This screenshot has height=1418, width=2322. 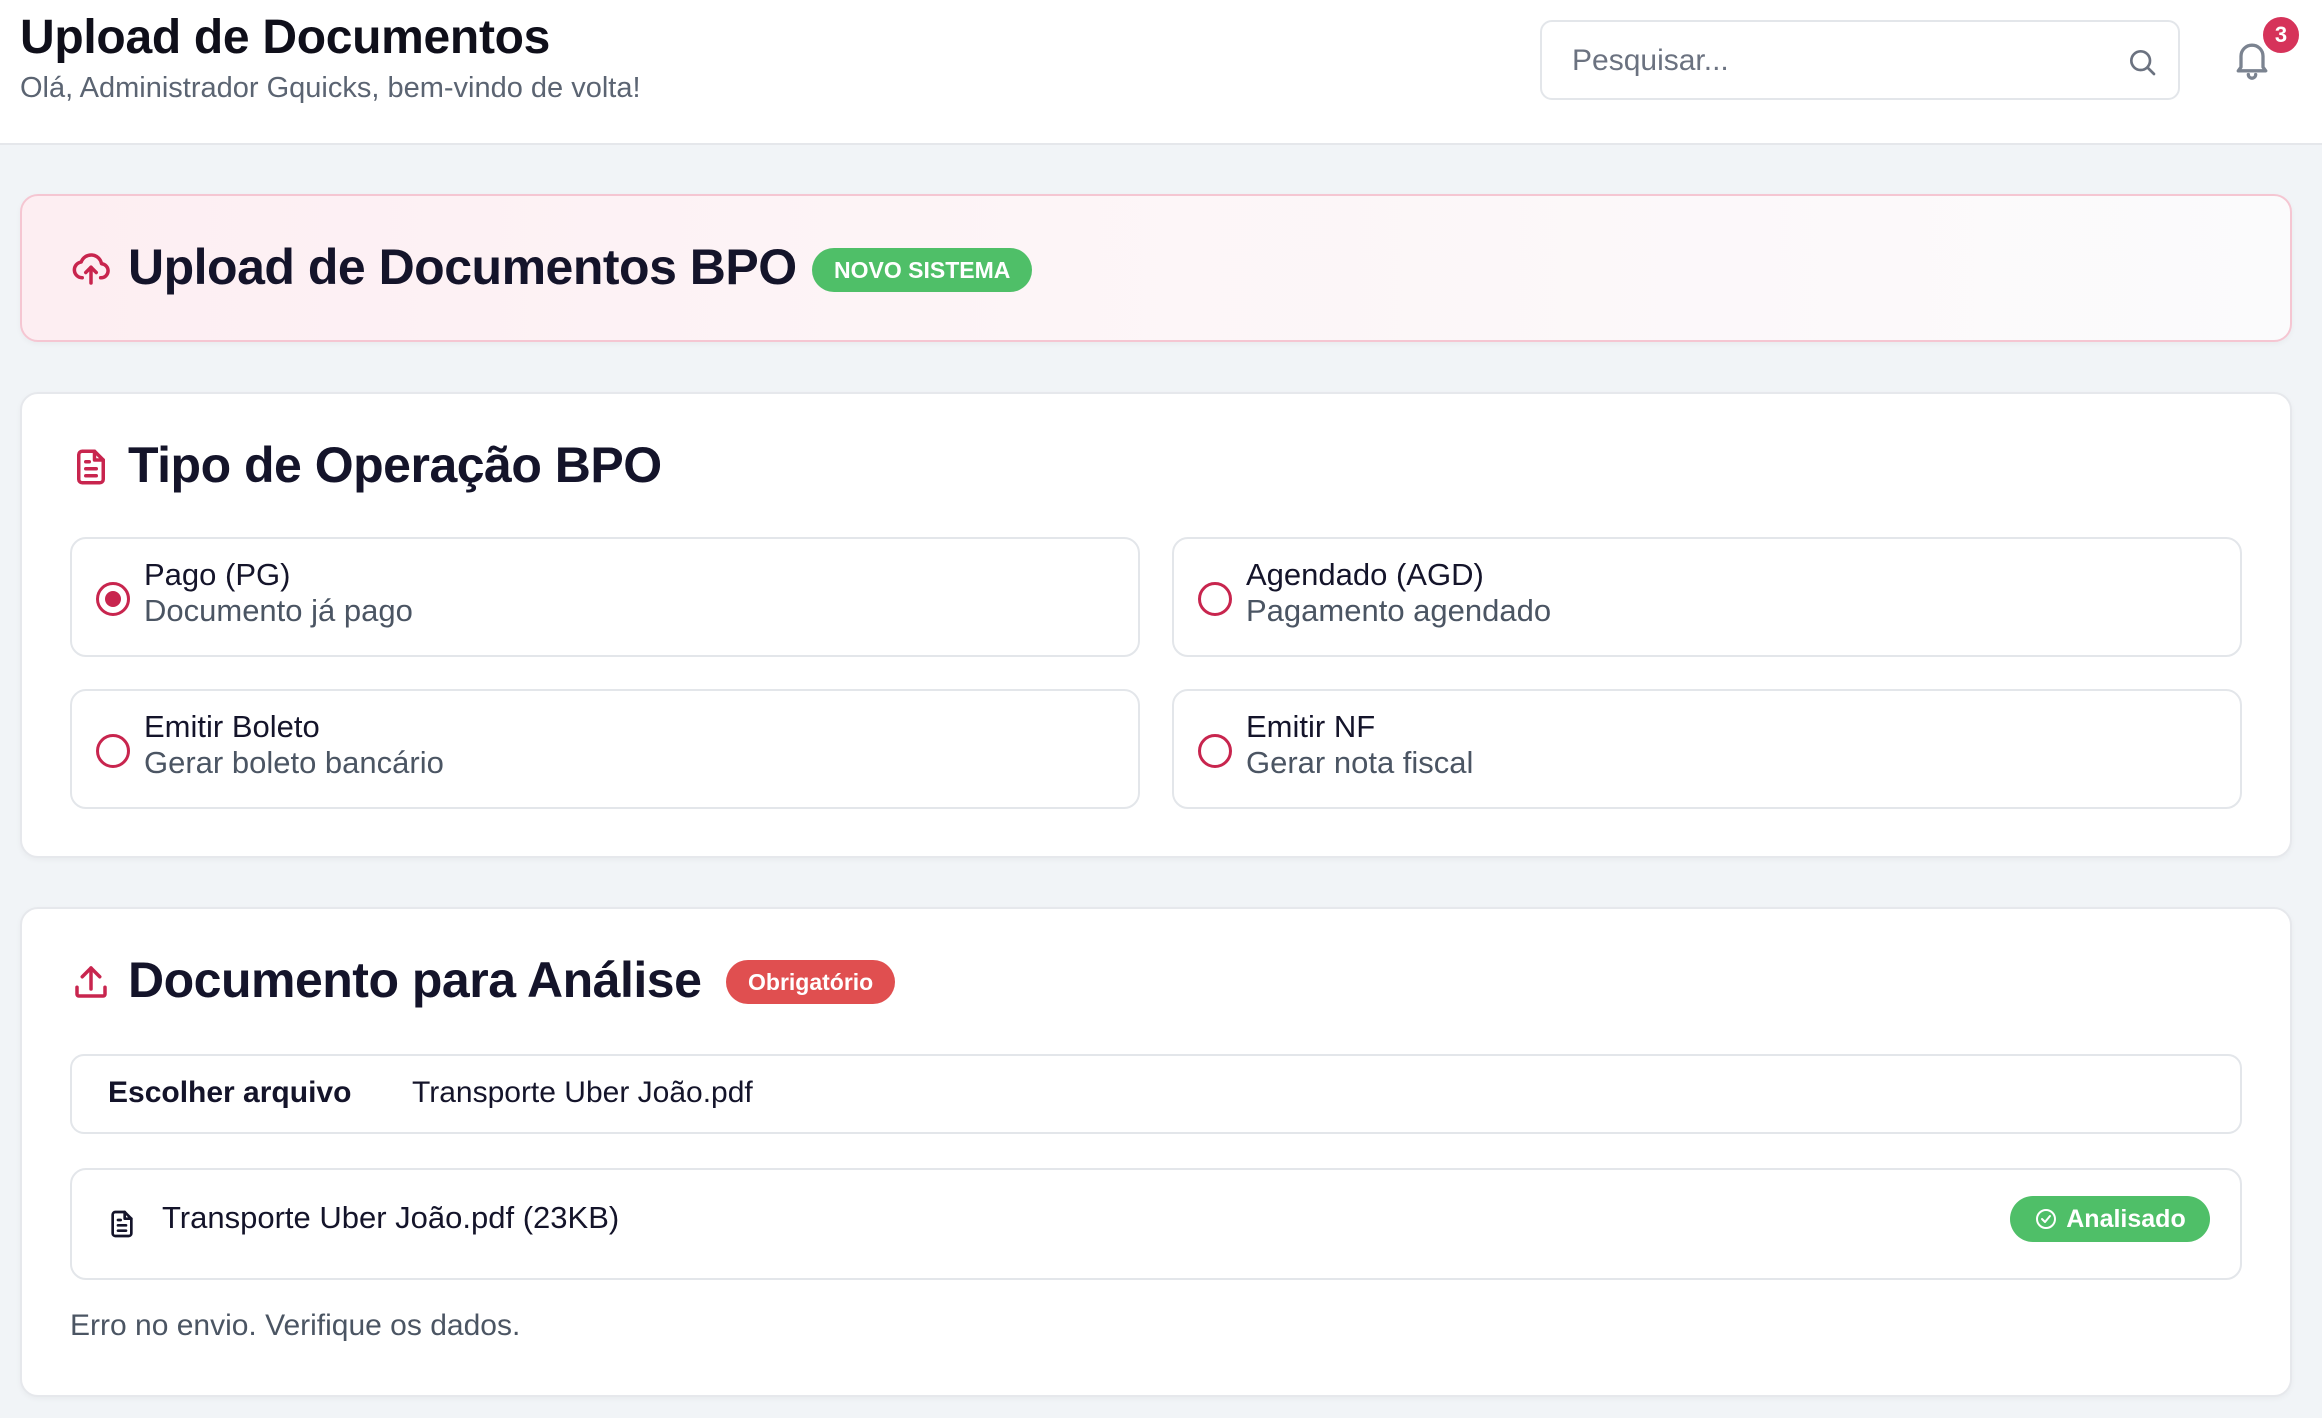 I want to click on selected-file-name: Transporte Uber João.pdf, so click(x=582, y=1092).